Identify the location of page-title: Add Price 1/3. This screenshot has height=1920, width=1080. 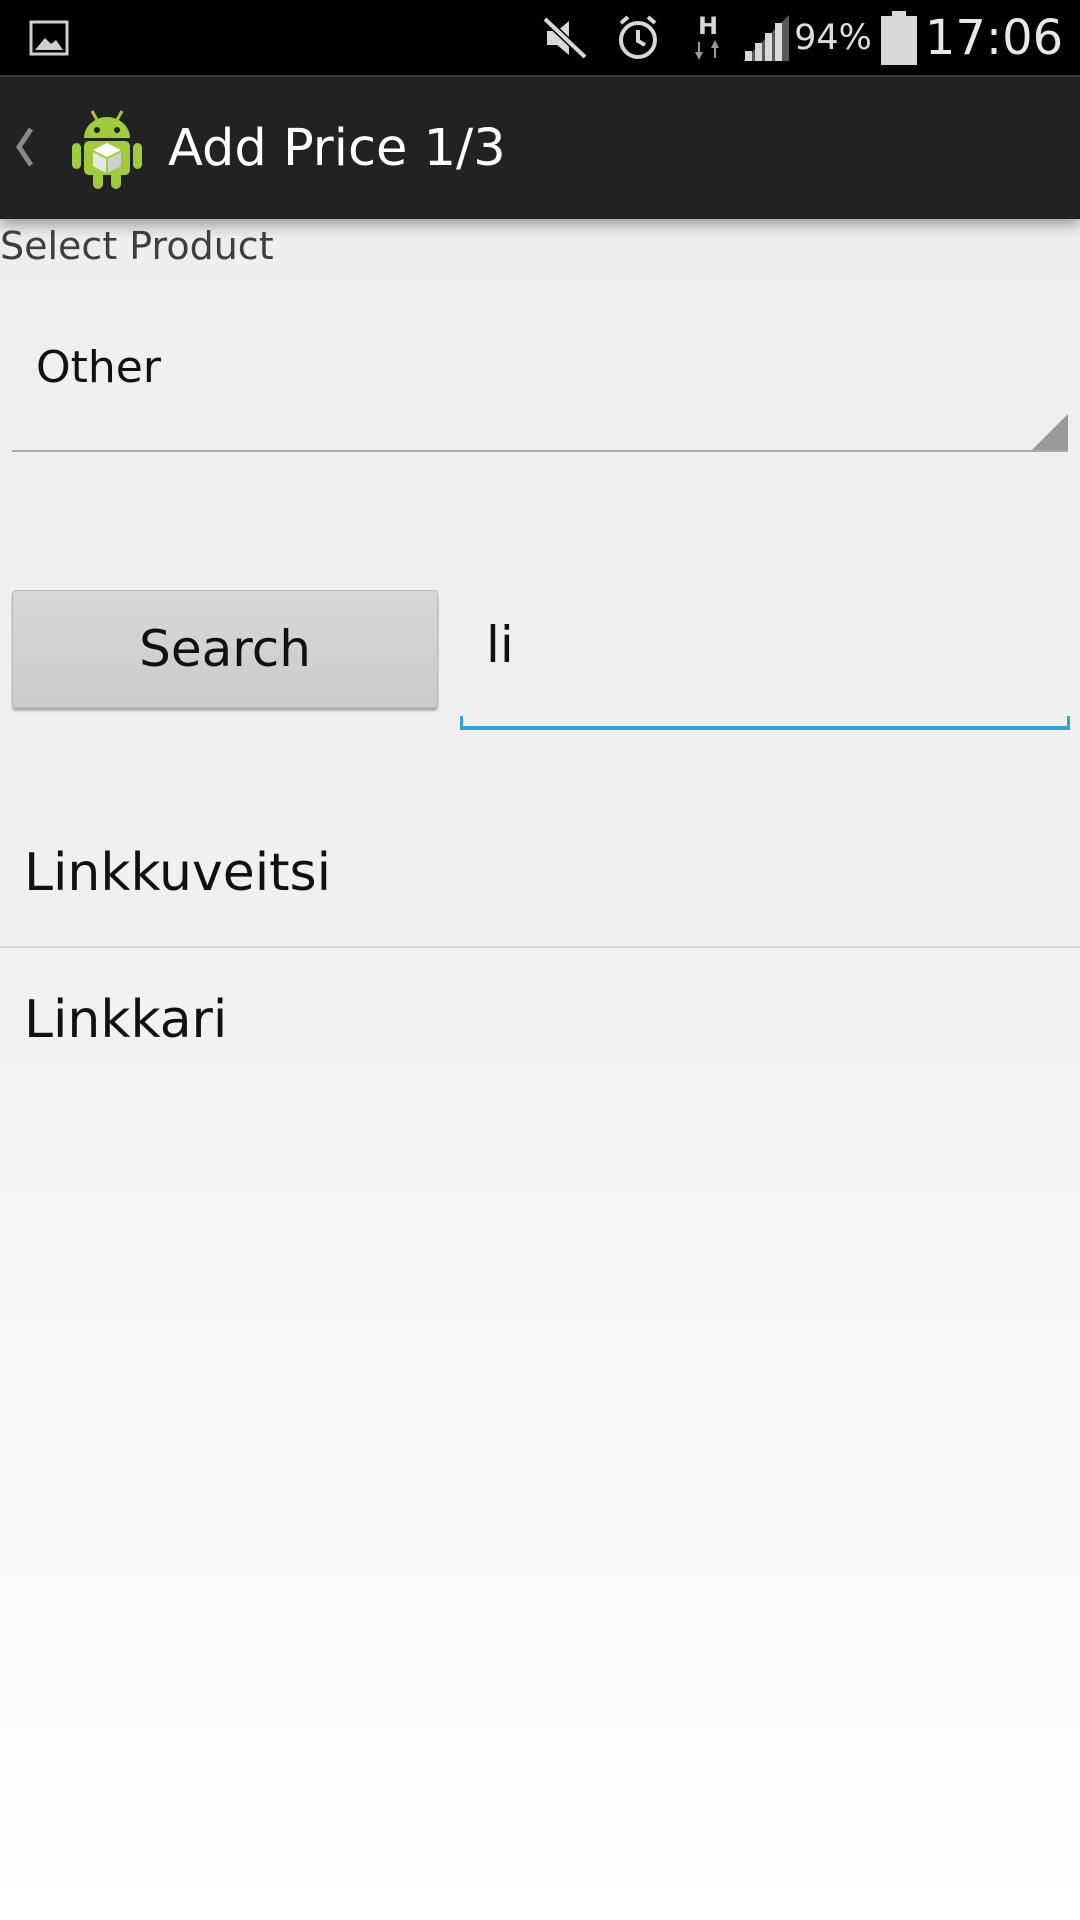
(337, 148).